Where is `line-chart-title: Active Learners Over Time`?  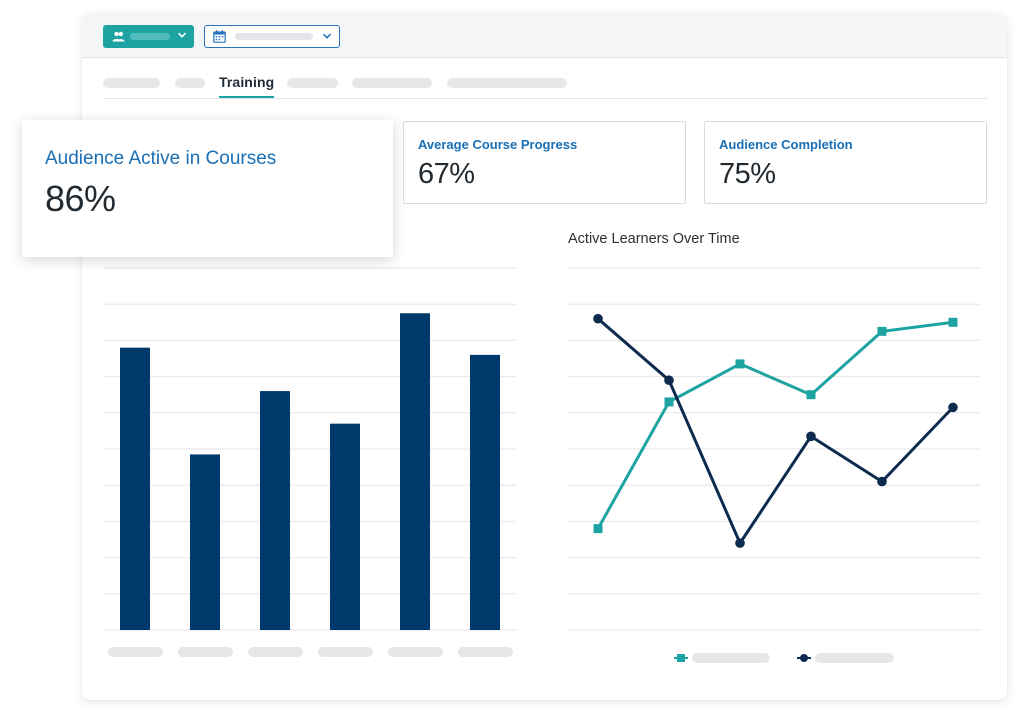
line-chart-title: Active Learners Over Time is located at coordinates (654, 239).